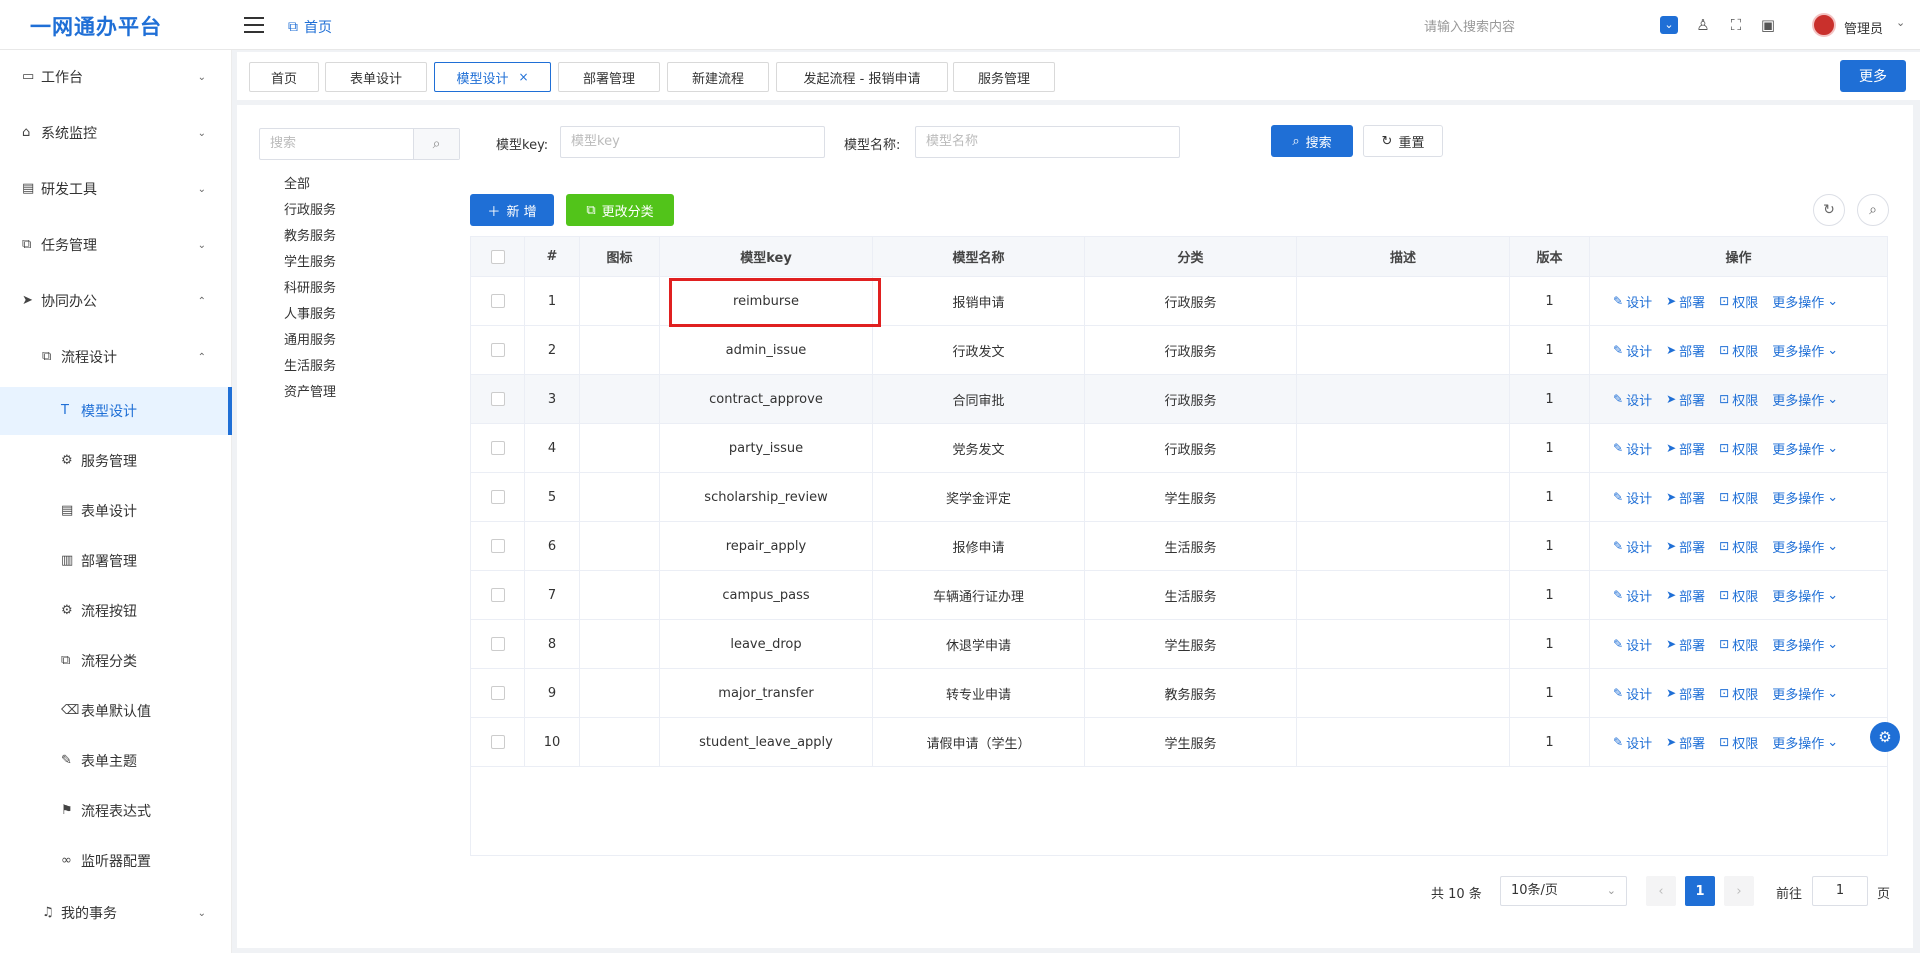 The image size is (1920, 953). I want to click on settings-gear-icon: ⚙, so click(1885, 737).